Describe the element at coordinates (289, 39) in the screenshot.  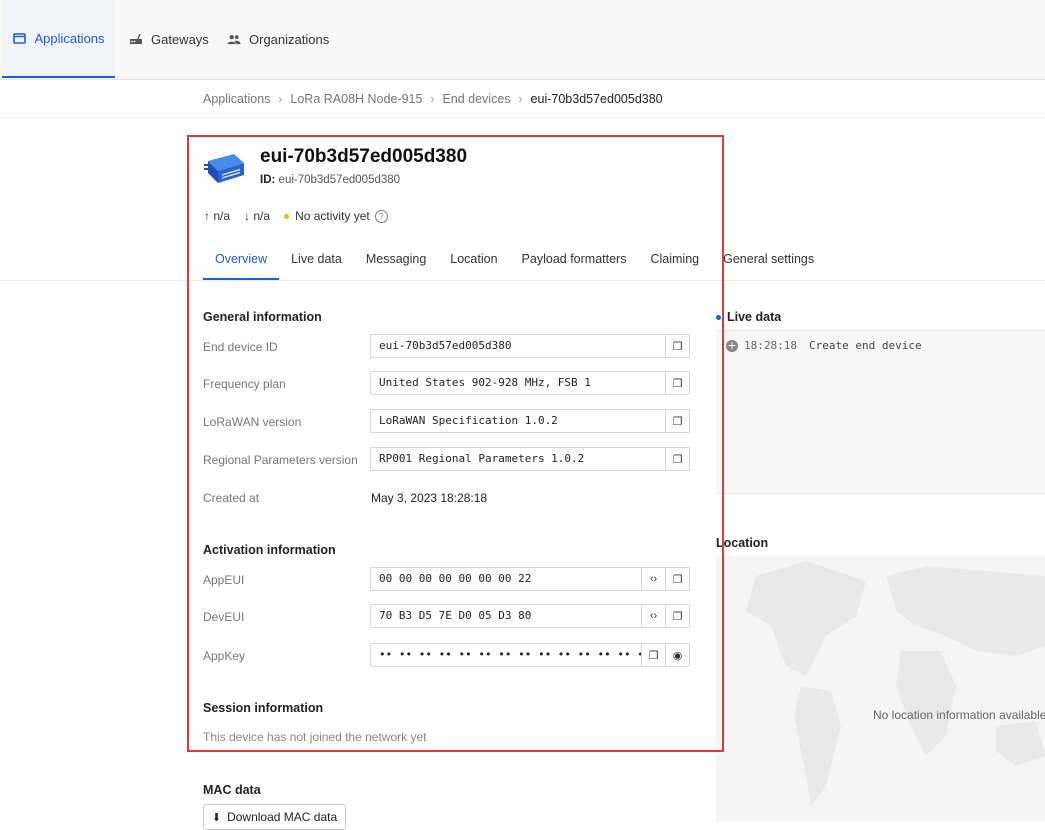
I see `nav-organizations-label: Organizations` at that location.